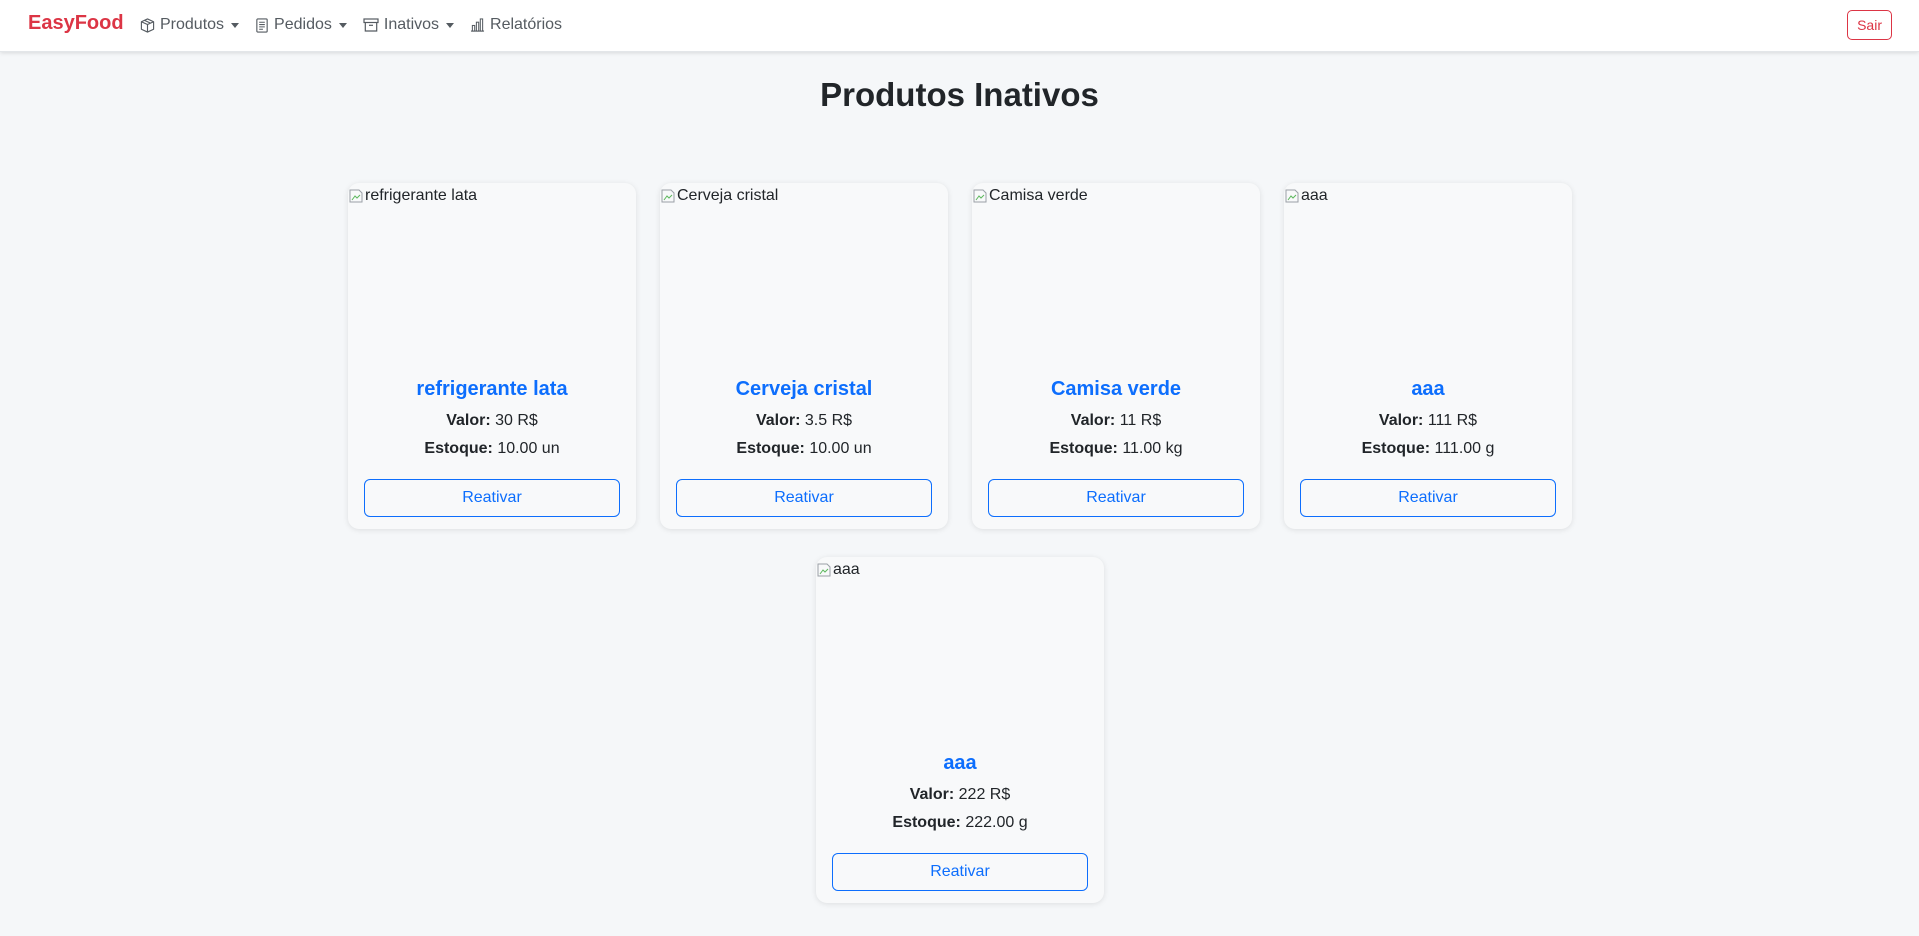 The width and height of the screenshot is (1919, 936). What do you see at coordinates (76, 23) in the screenshot?
I see `brand-logo: EasyFood` at bounding box center [76, 23].